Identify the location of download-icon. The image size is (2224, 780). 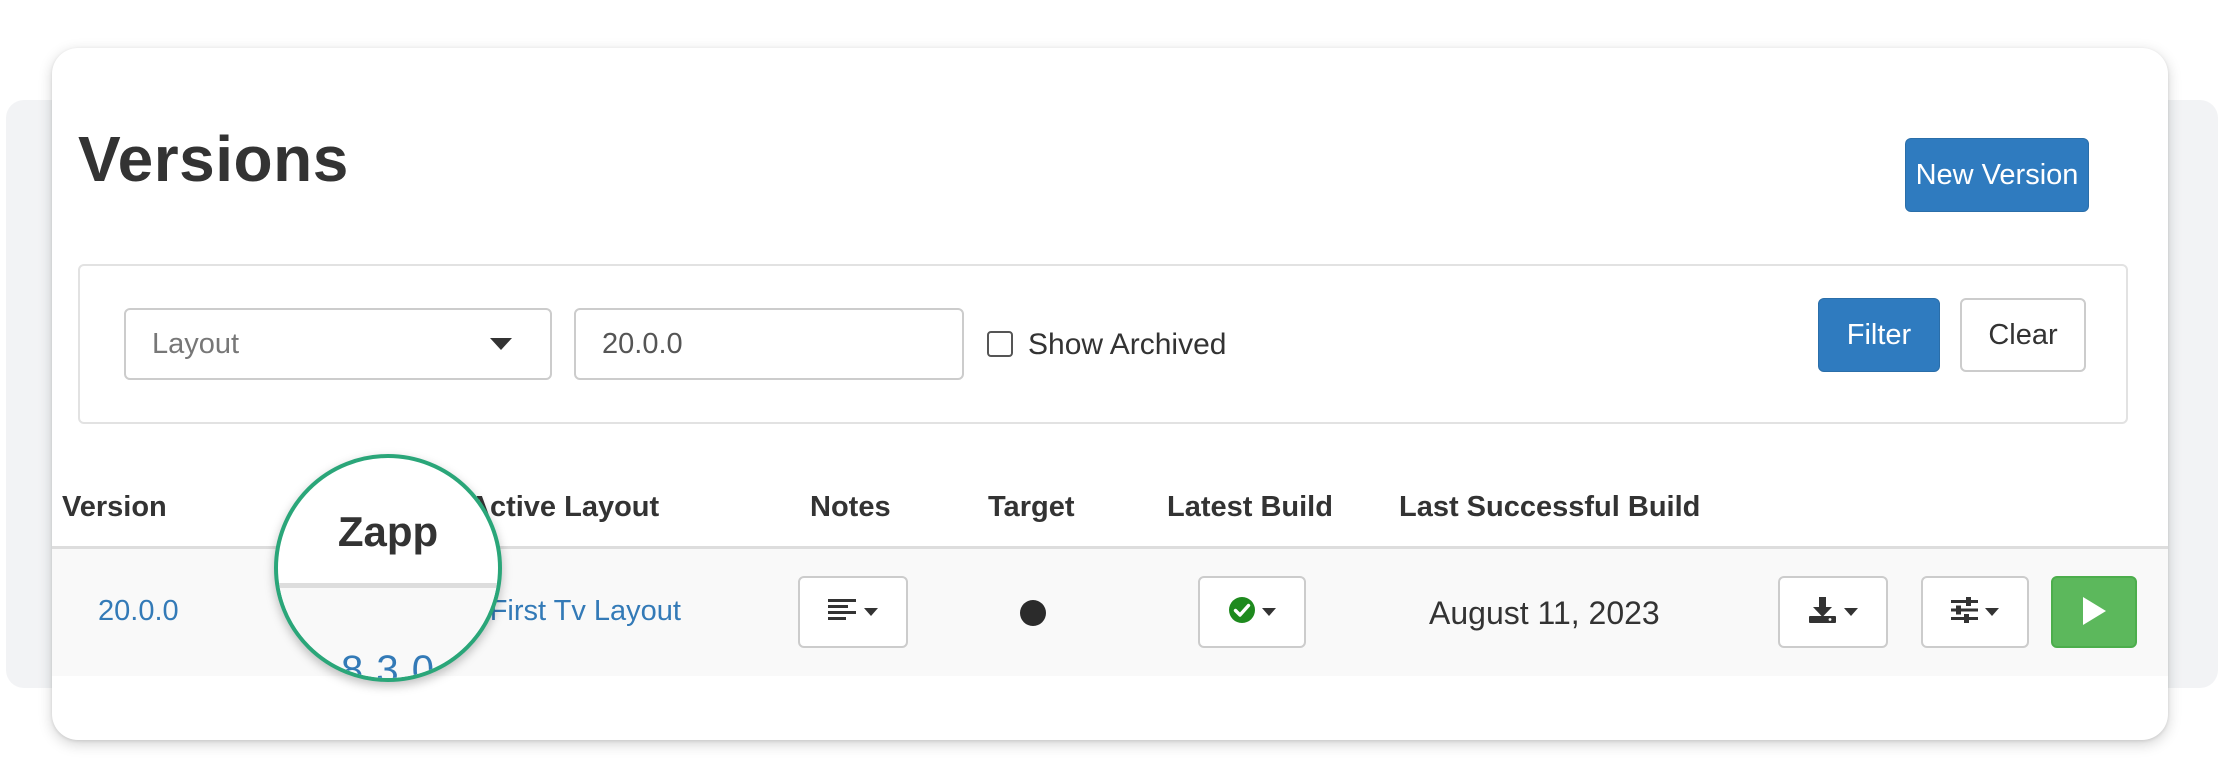
(1823, 612).